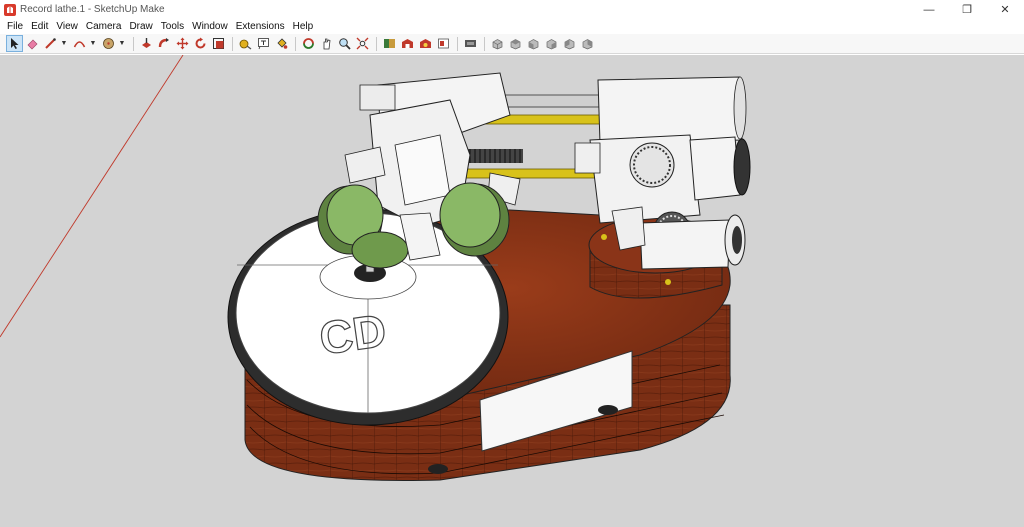 The image size is (1024, 527). I want to click on tape-measure-button, so click(245, 43).